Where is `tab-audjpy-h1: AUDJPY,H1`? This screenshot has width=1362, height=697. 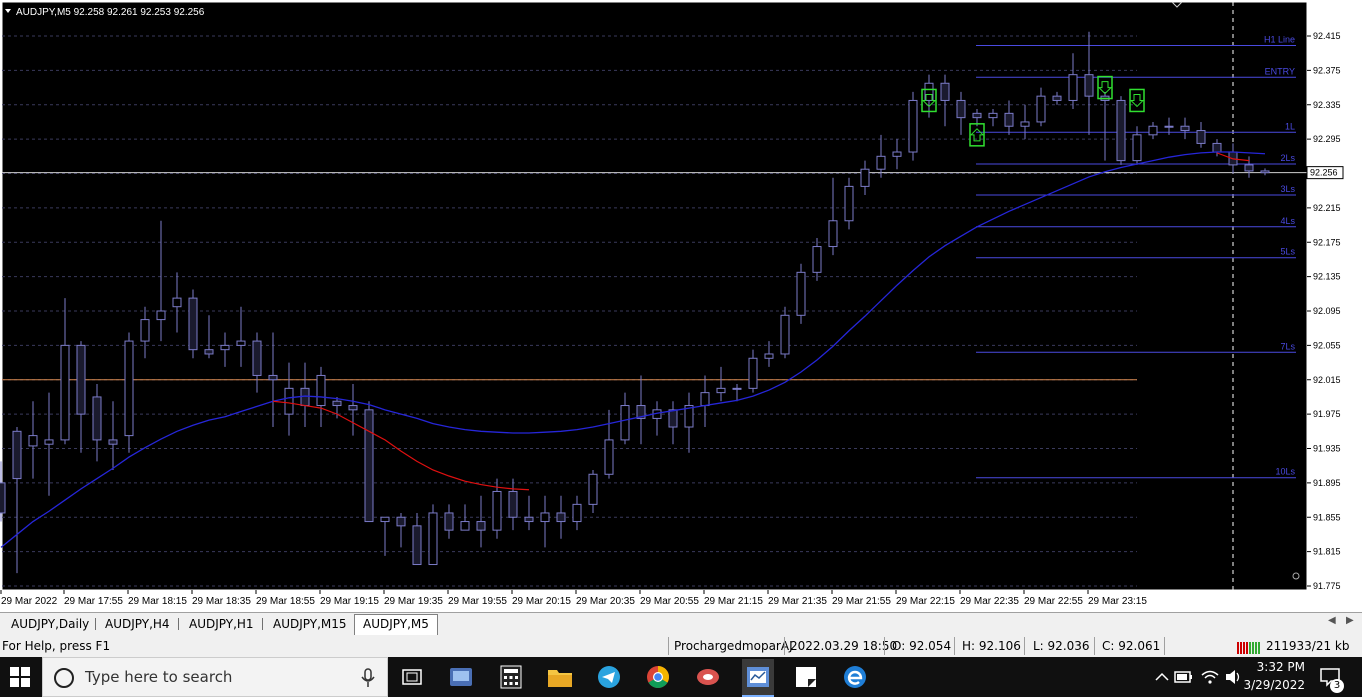 tab-audjpy-h1: AUDJPY,H1 is located at coordinates (221, 624).